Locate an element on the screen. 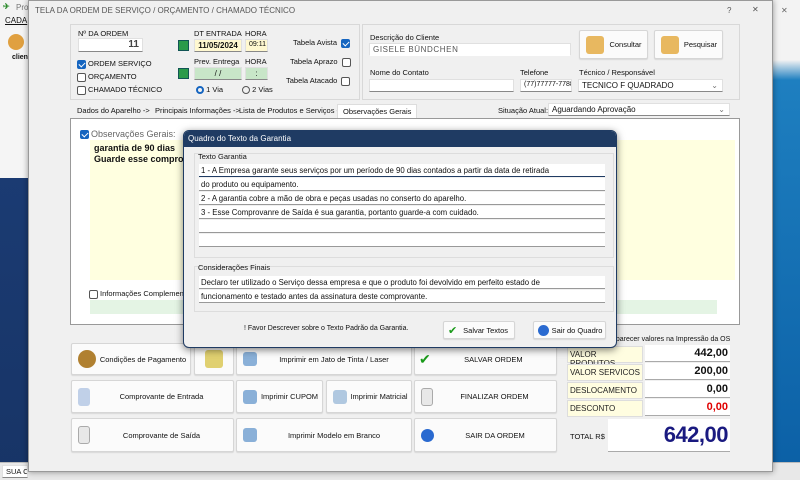  final-considerations-label: Considerações Finais is located at coordinates (234, 267).